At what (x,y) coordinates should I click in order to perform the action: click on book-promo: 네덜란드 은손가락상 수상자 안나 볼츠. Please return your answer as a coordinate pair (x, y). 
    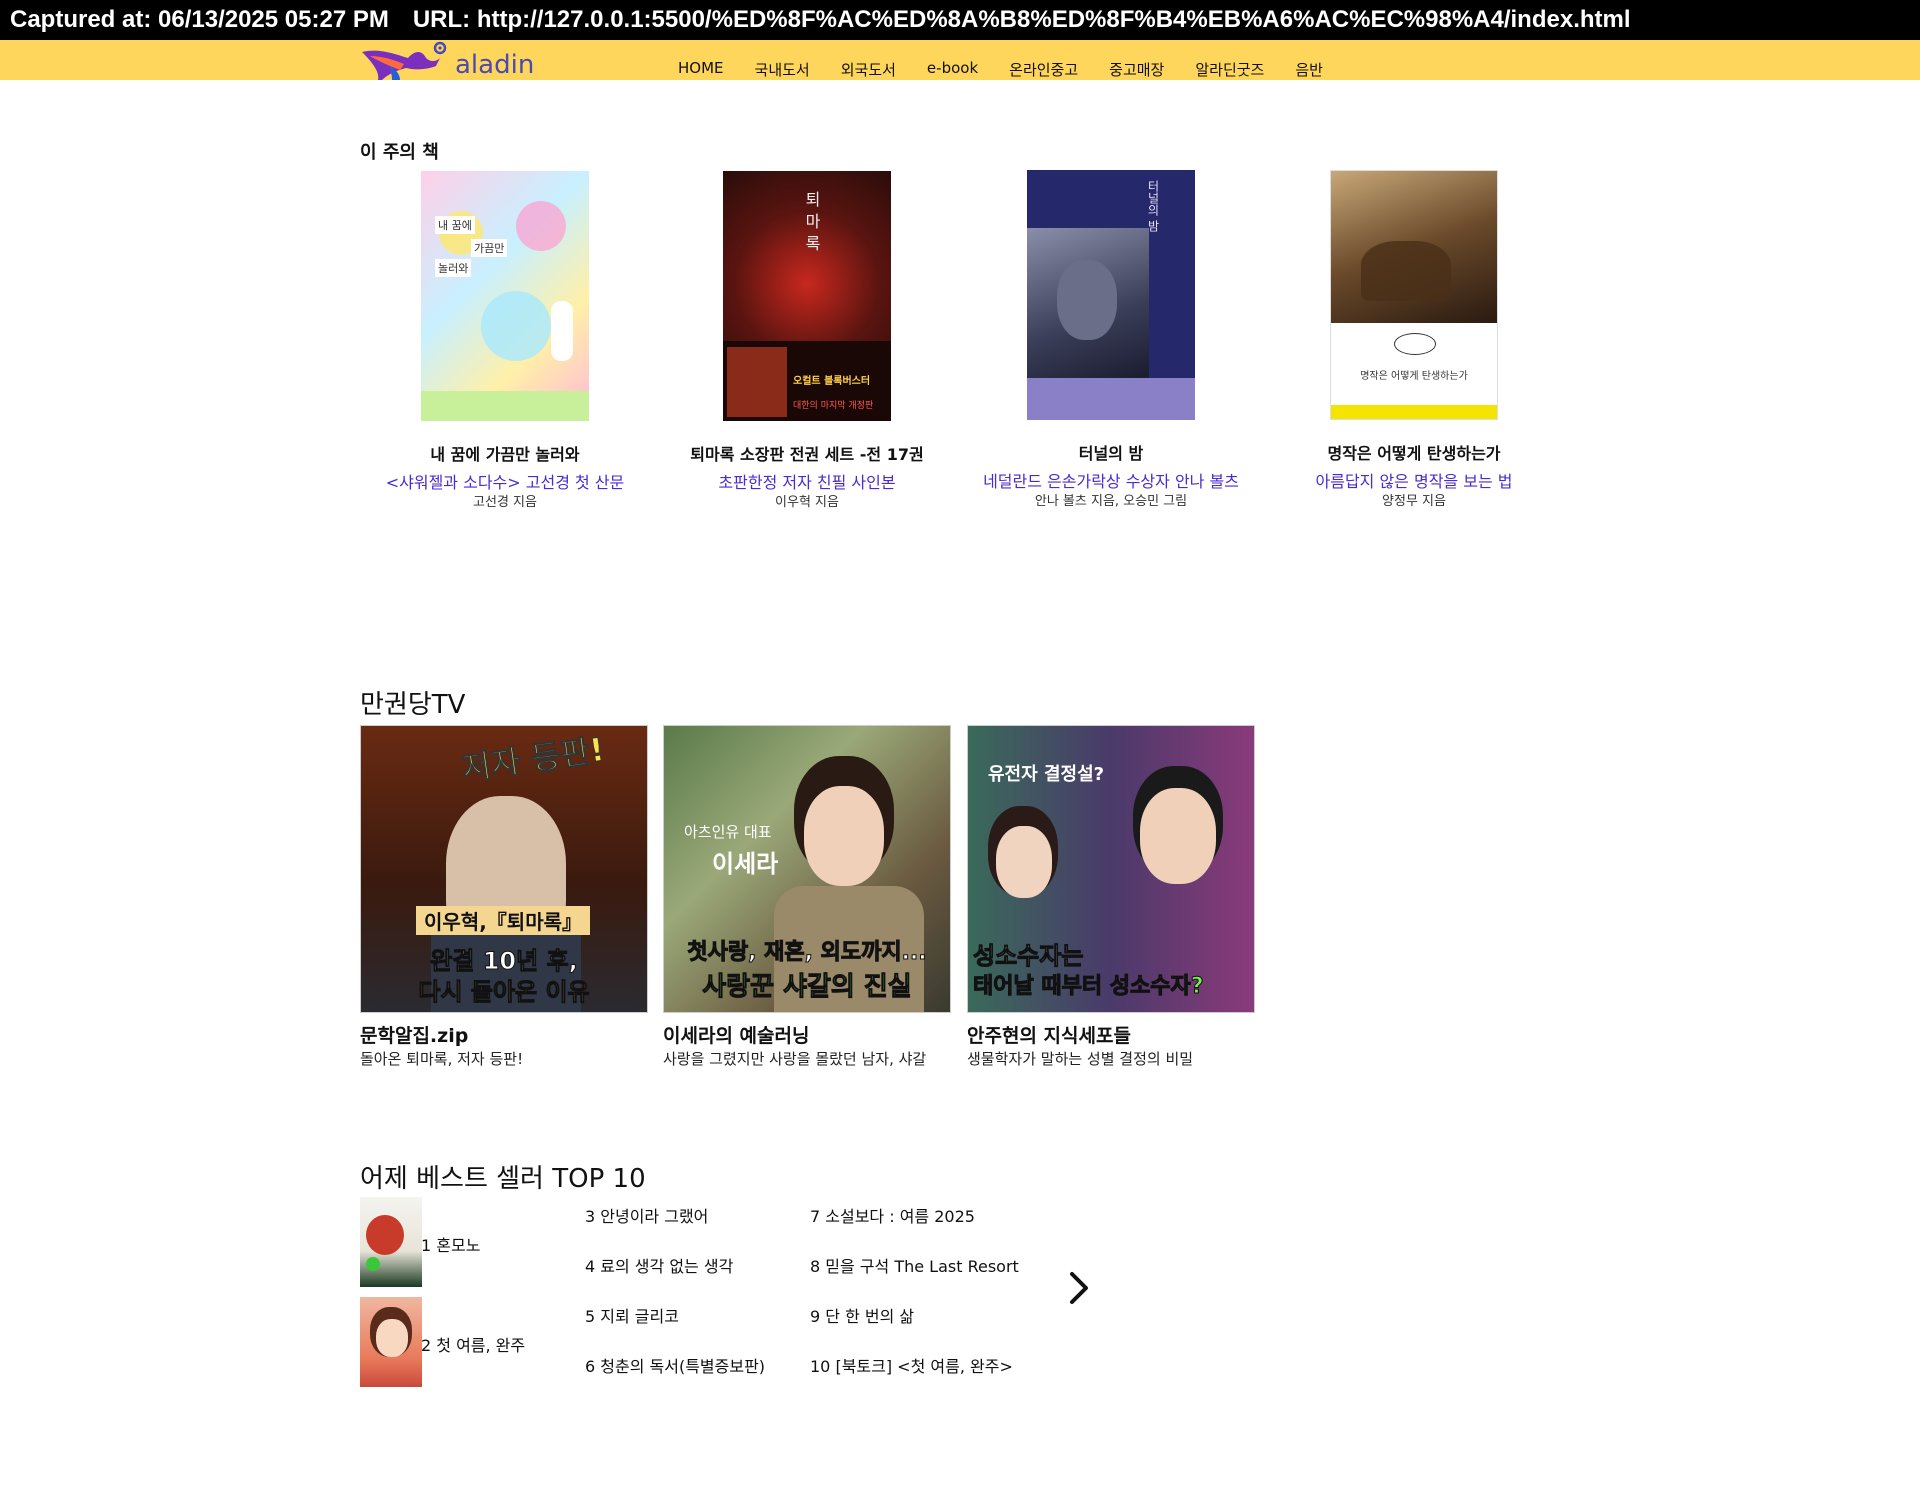
    Looking at the image, I should click on (1111, 480).